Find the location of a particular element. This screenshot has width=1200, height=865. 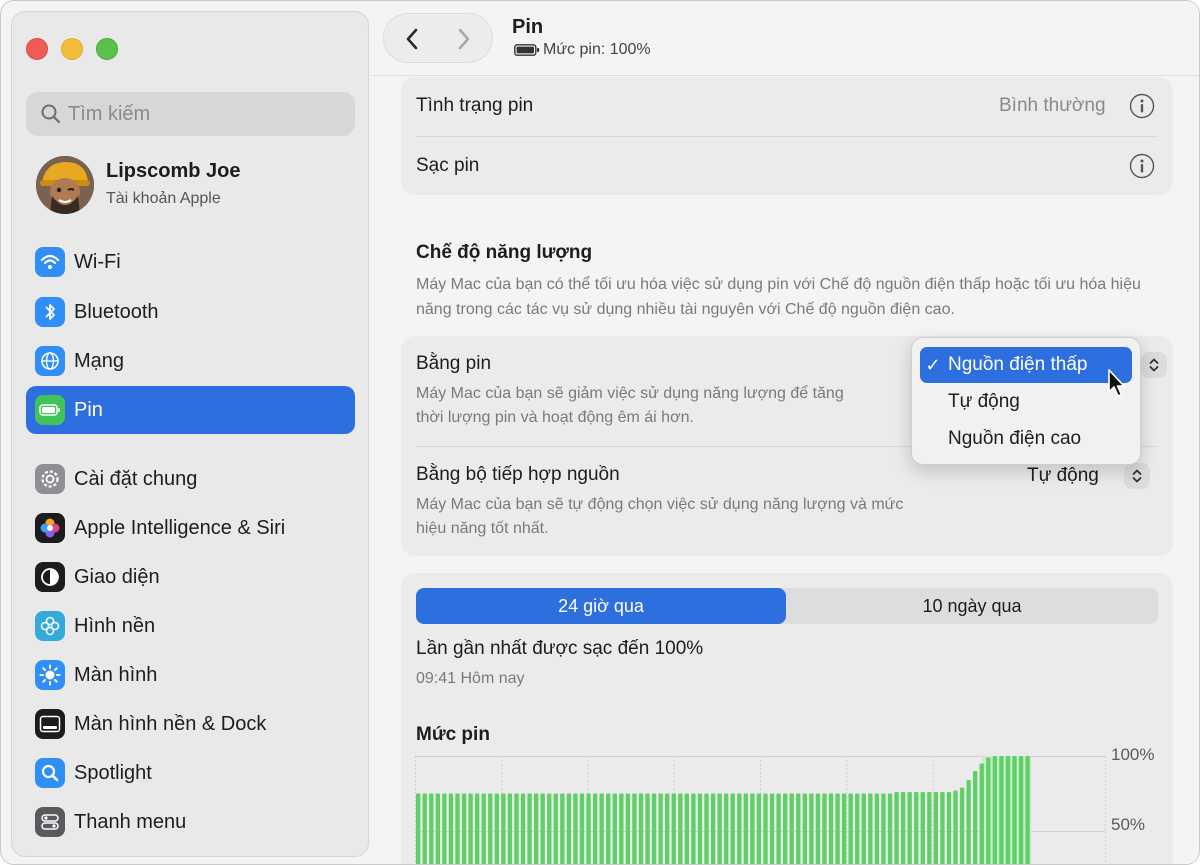

siri-icon is located at coordinates (50, 528).